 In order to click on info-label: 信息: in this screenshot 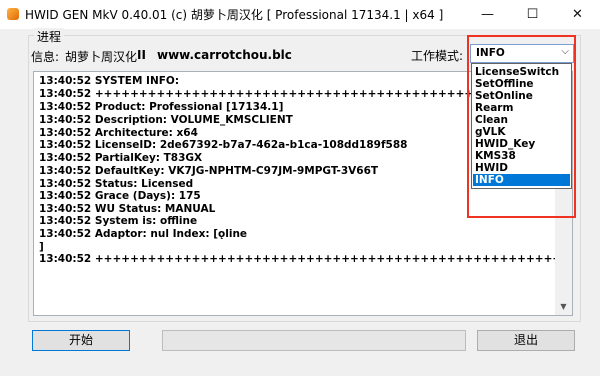, I will do `click(45, 57)`.